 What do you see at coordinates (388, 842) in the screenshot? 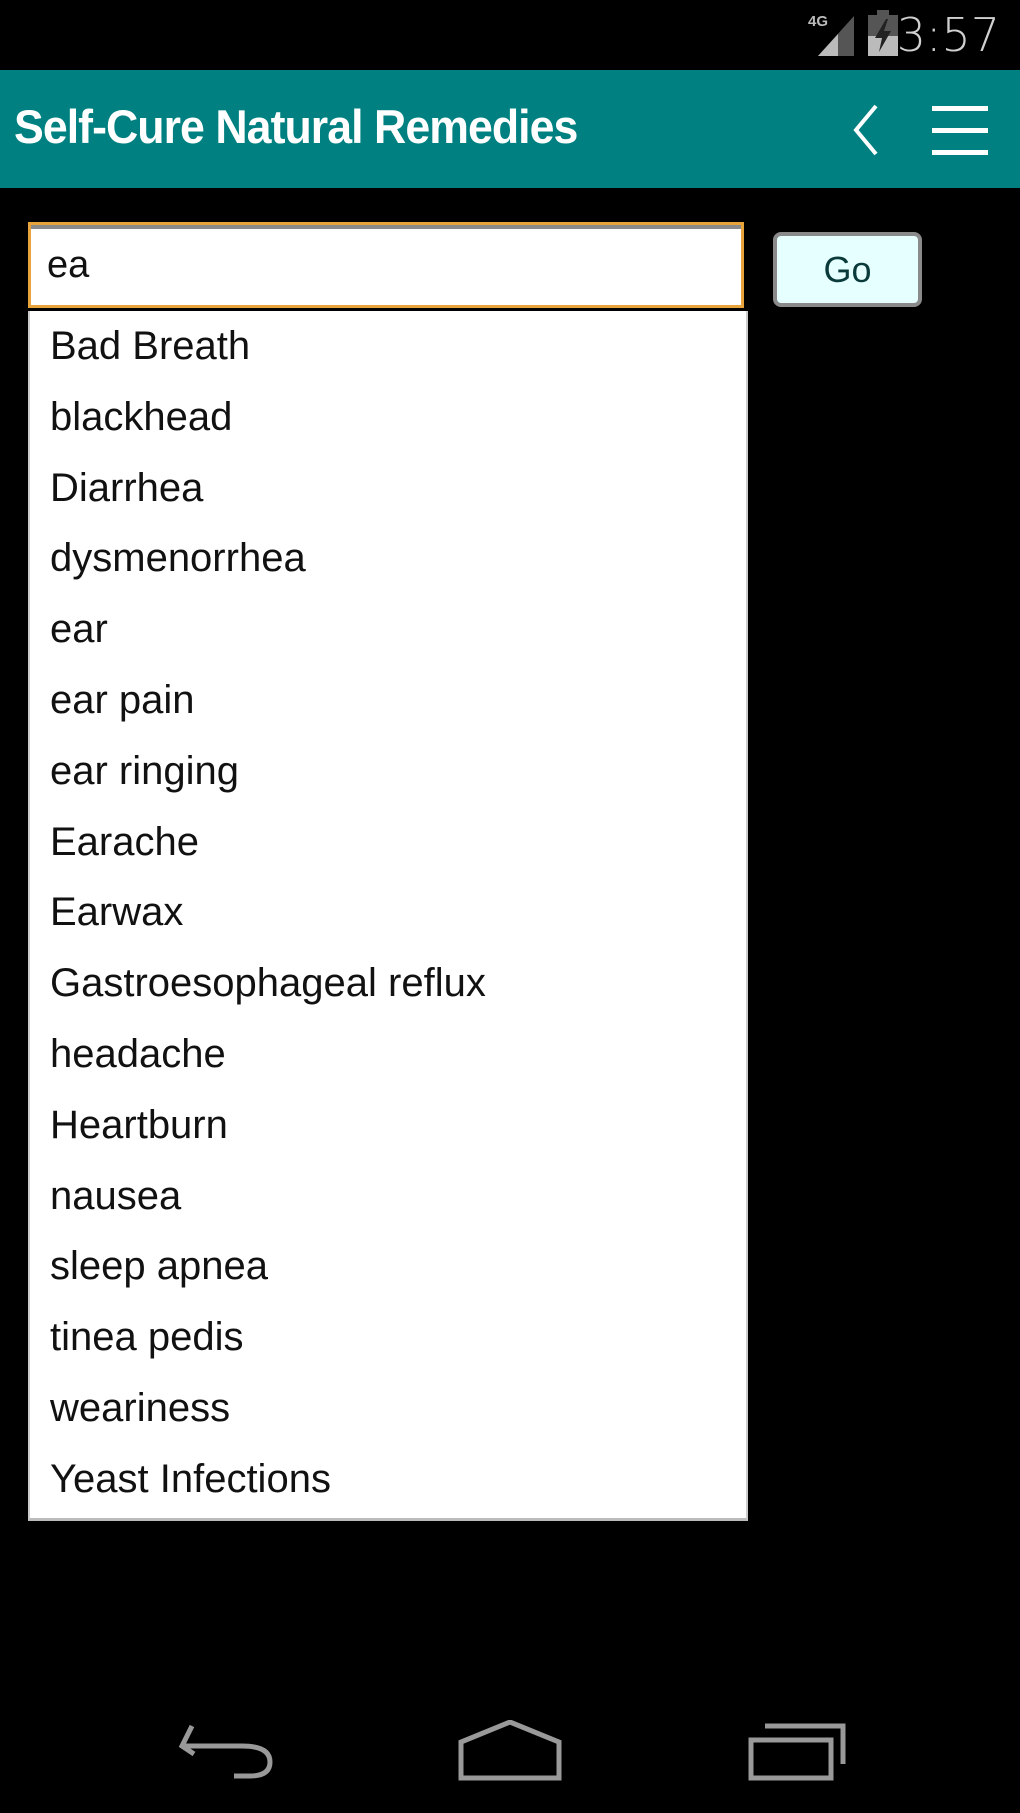
I see `suggestion-item: Earache` at bounding box center [388, 842].